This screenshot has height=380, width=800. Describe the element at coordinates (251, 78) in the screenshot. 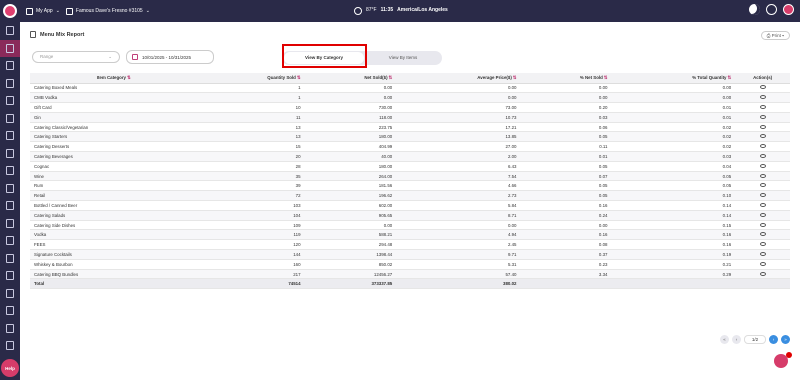

I see `col-quantity-sold: Quantity Sold⇅` at that location.